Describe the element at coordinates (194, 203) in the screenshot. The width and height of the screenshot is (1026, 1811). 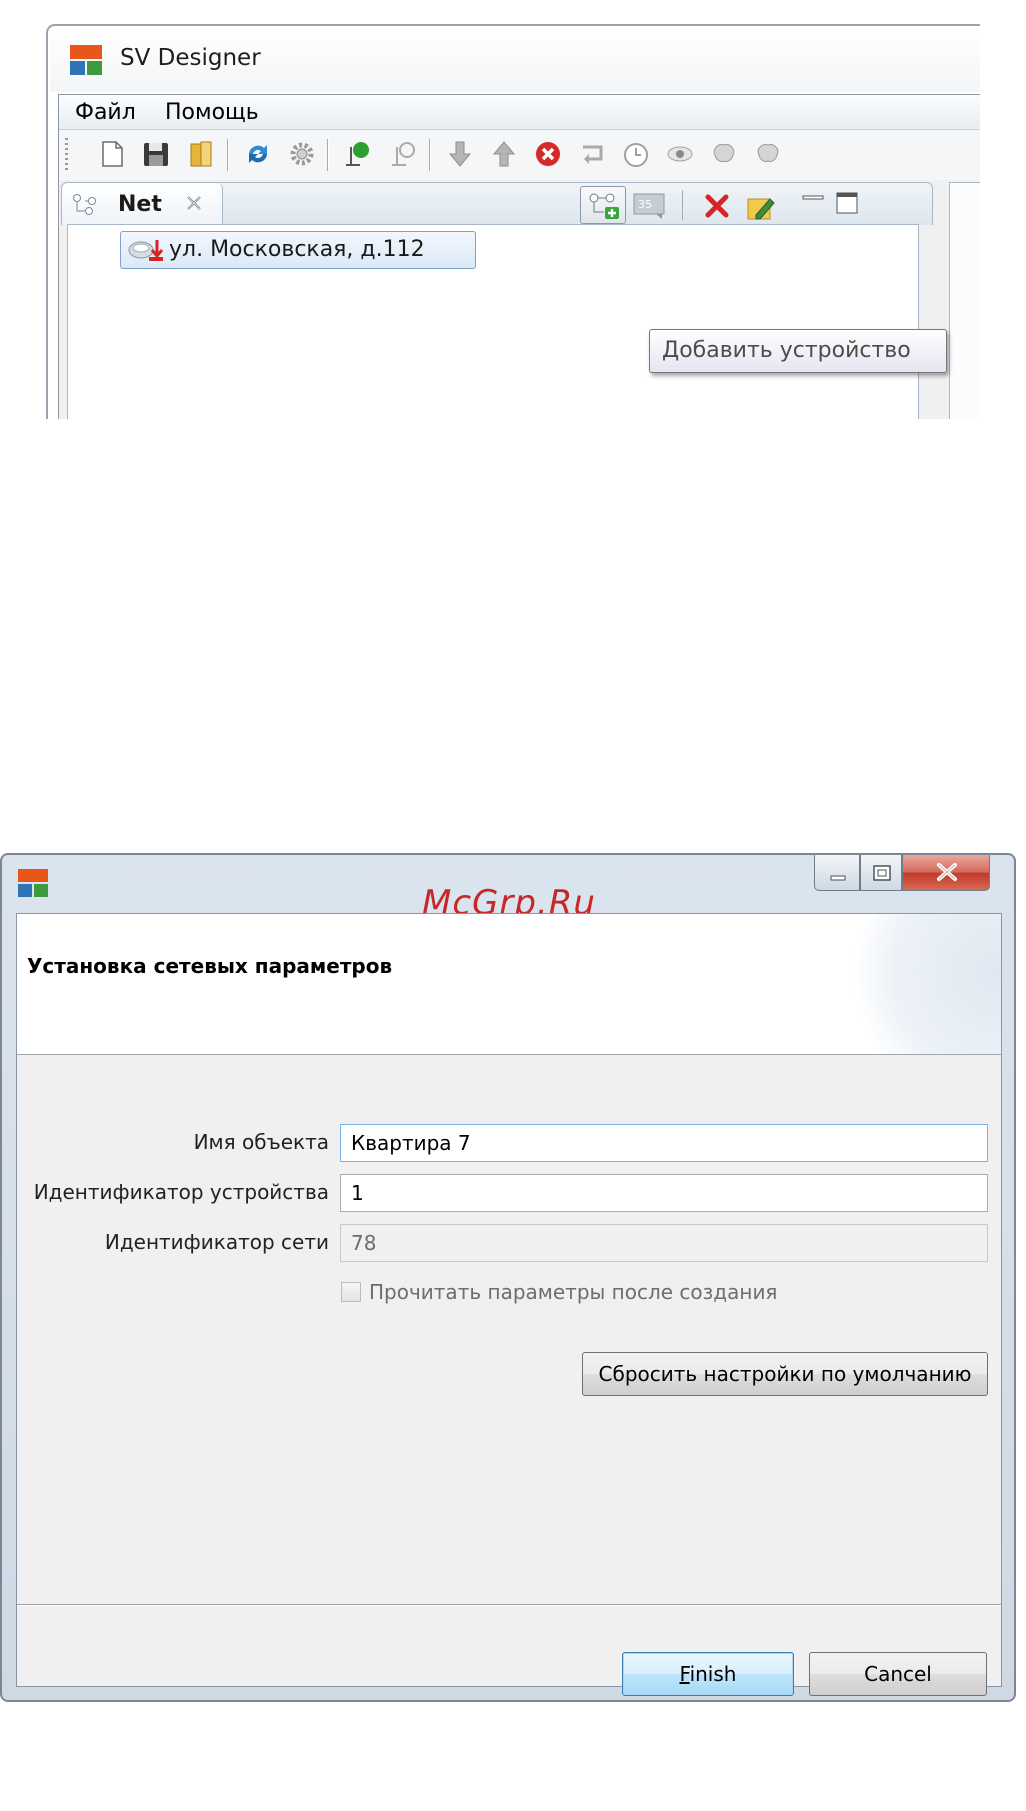
I see `close-tab-icon` at that location.